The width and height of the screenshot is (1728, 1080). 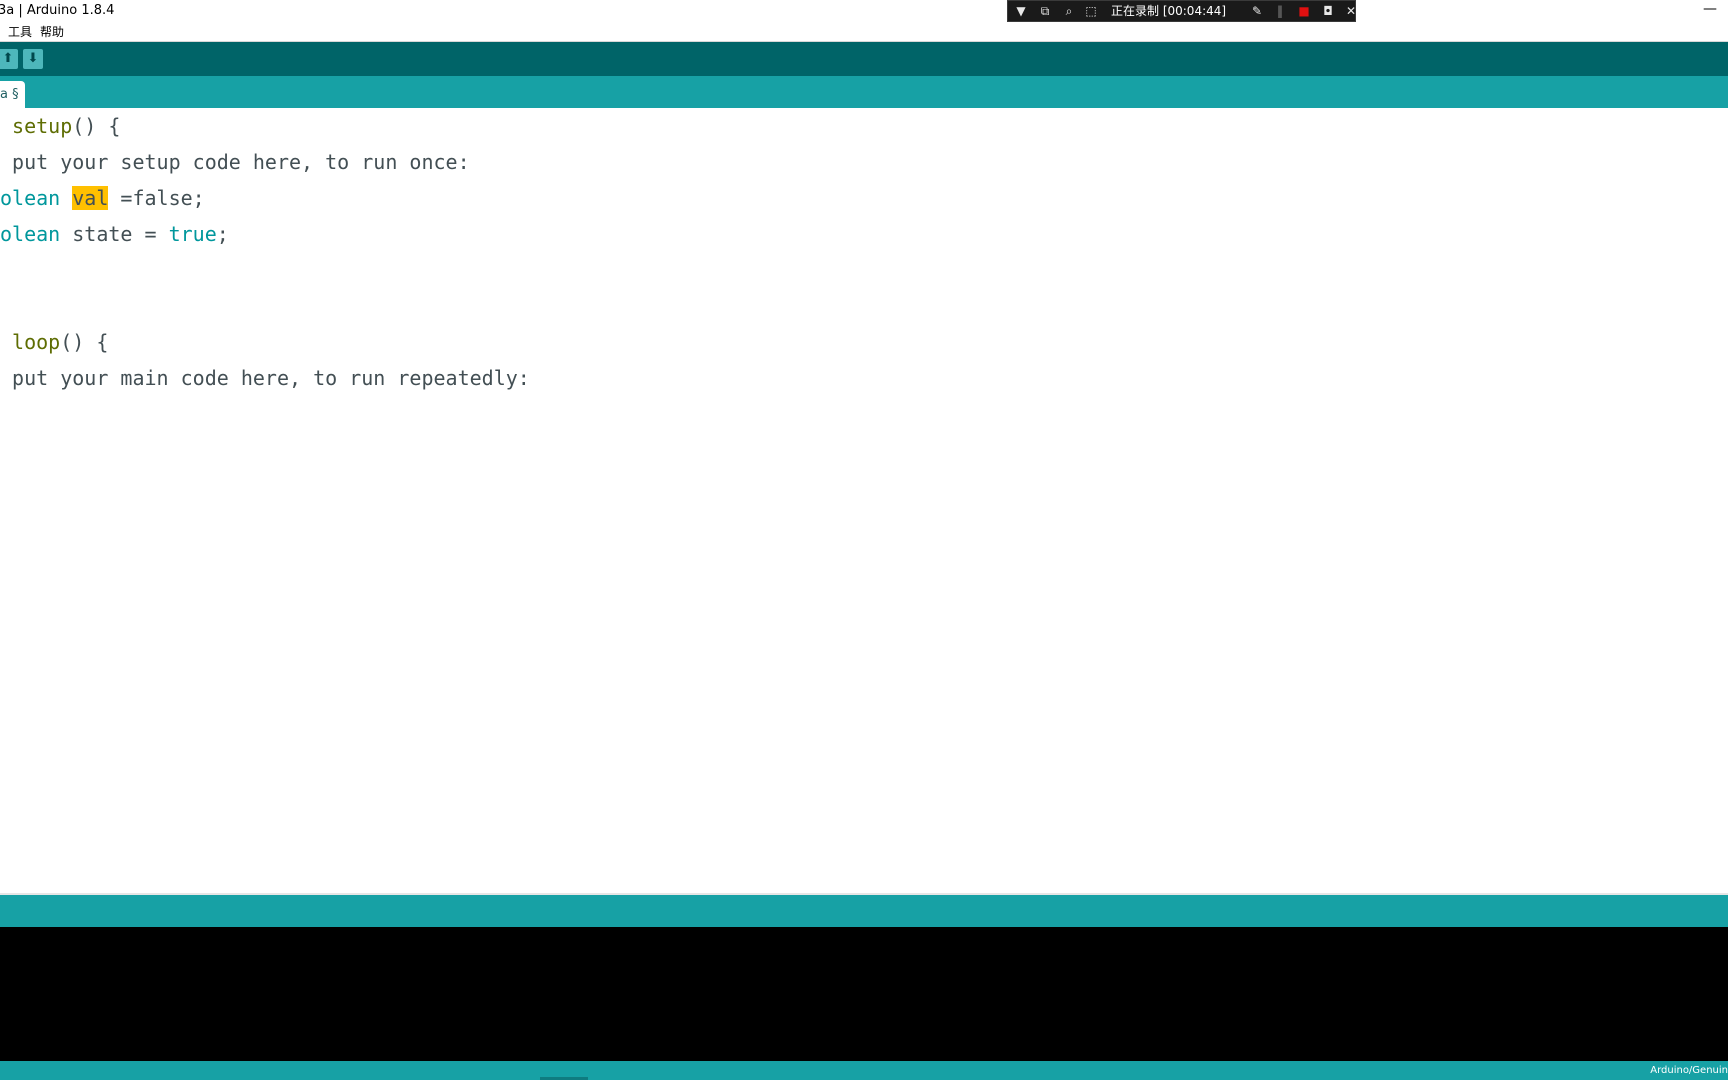 What do you see at coordinates (1169, 11) in the screenshot?
I see `recording-status: 正在录制 [00:04:44]` at bounding box center [1169, 11].